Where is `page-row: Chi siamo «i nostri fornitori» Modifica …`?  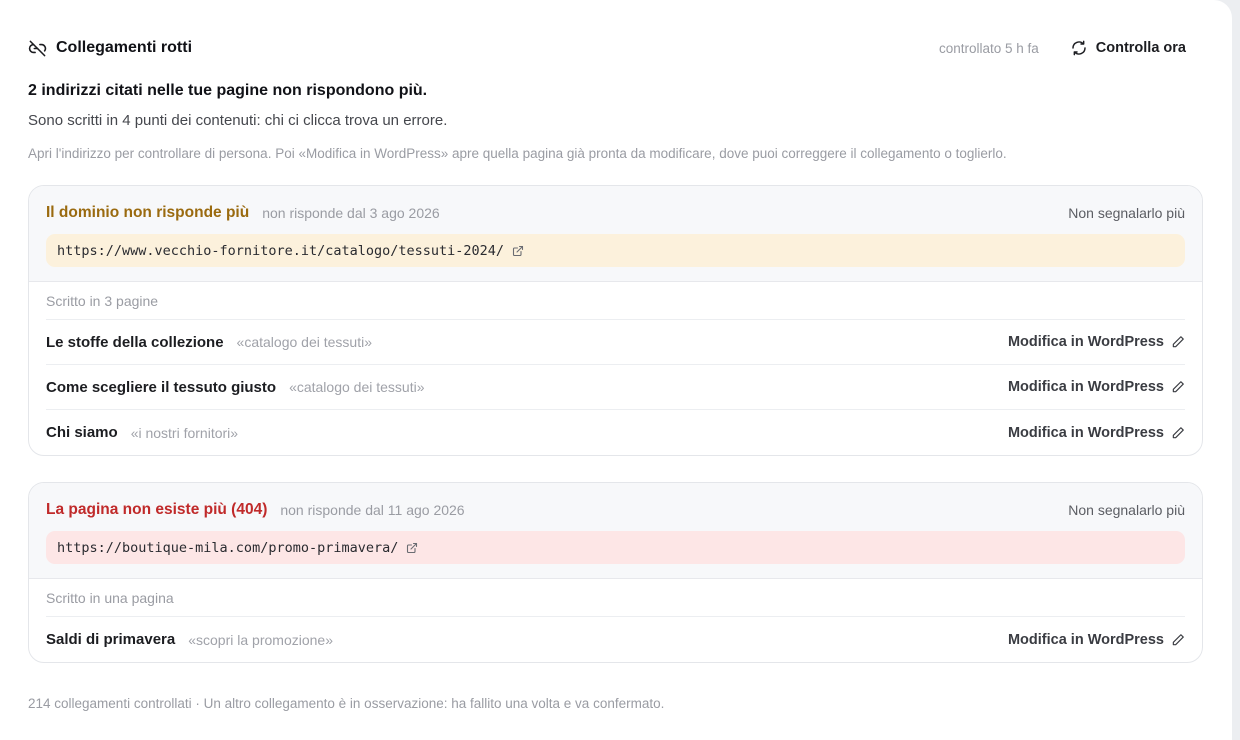 page-row: Chi siamo «i nostri fornitori» Modifica … is located at coordinates (615, 432).